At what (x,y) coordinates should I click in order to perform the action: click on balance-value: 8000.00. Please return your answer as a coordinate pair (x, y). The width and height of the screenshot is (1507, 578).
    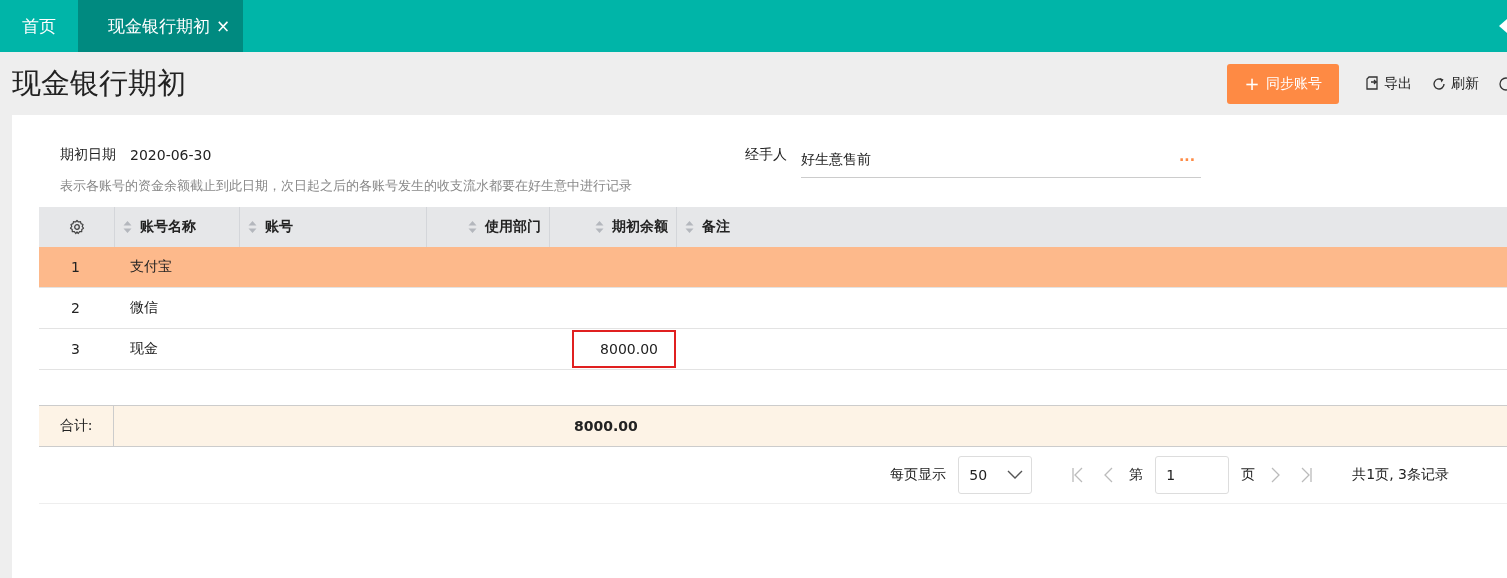
    Looking at the image, I should click on (624, 349).